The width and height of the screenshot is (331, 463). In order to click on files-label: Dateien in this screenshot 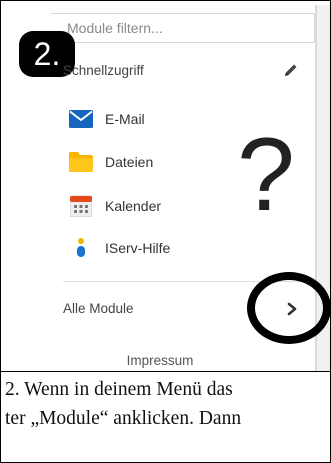, I will do `click(129, 162)`.